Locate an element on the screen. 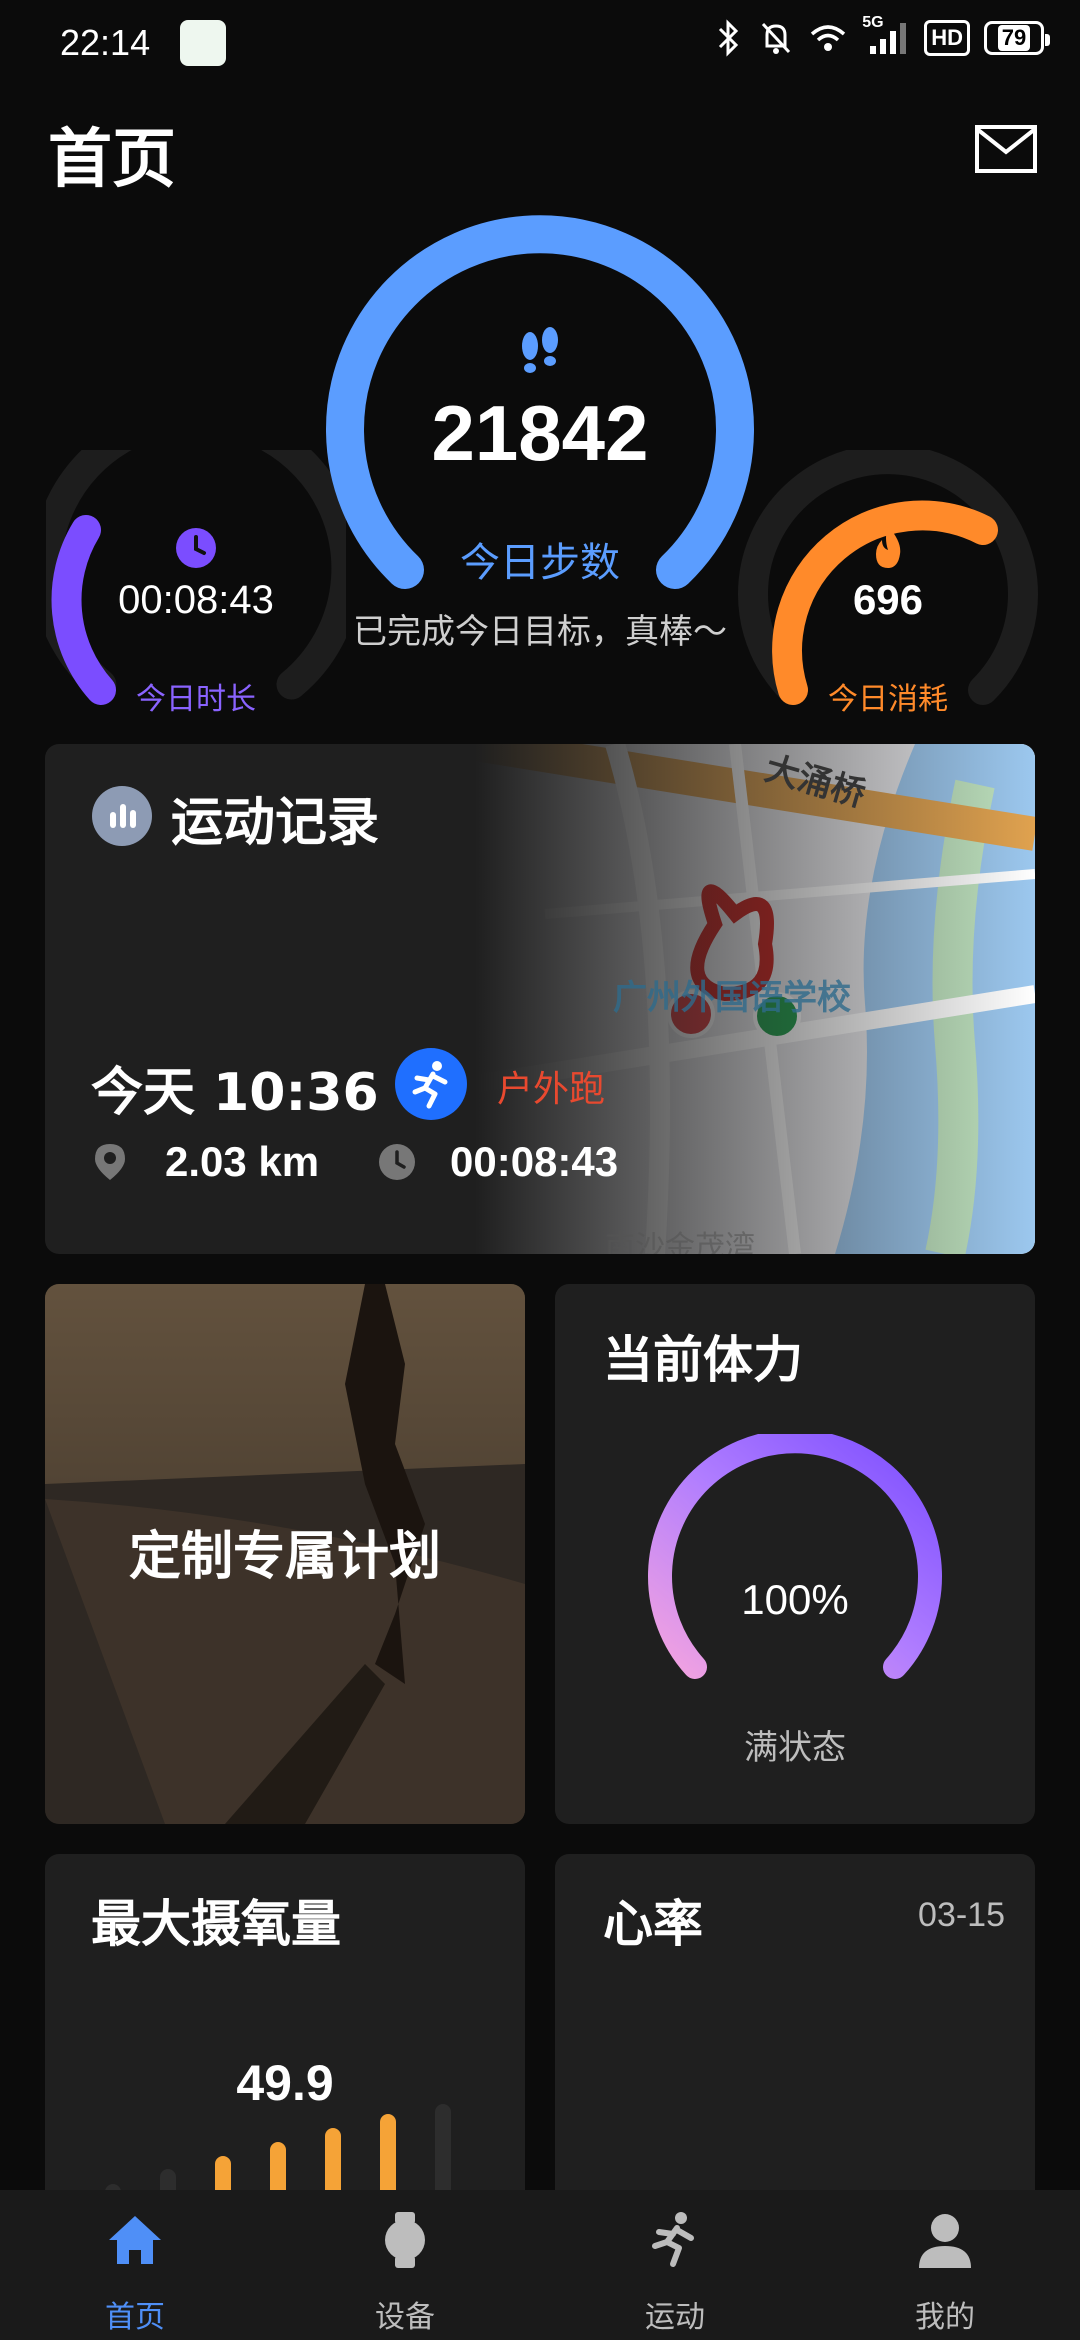 The height and width of the screenshot is (2340, 1080). bottom-navigation: 首页 设备 运动 我的 is located at coordinates (540, 2265).